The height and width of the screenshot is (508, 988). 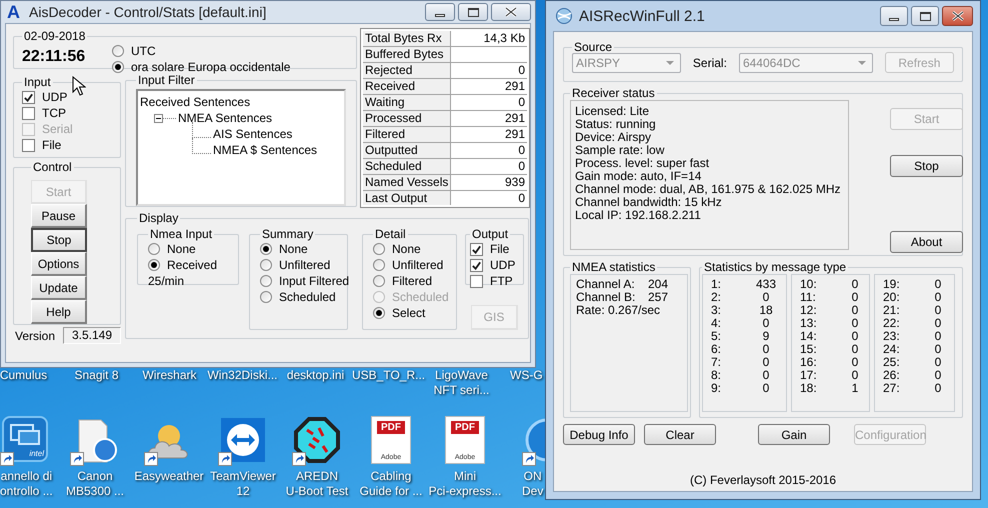 What do you see at coordinates (613, 93) in the screenshot?
I see `group-label: Receiver status` at bounding box center [613, 93].